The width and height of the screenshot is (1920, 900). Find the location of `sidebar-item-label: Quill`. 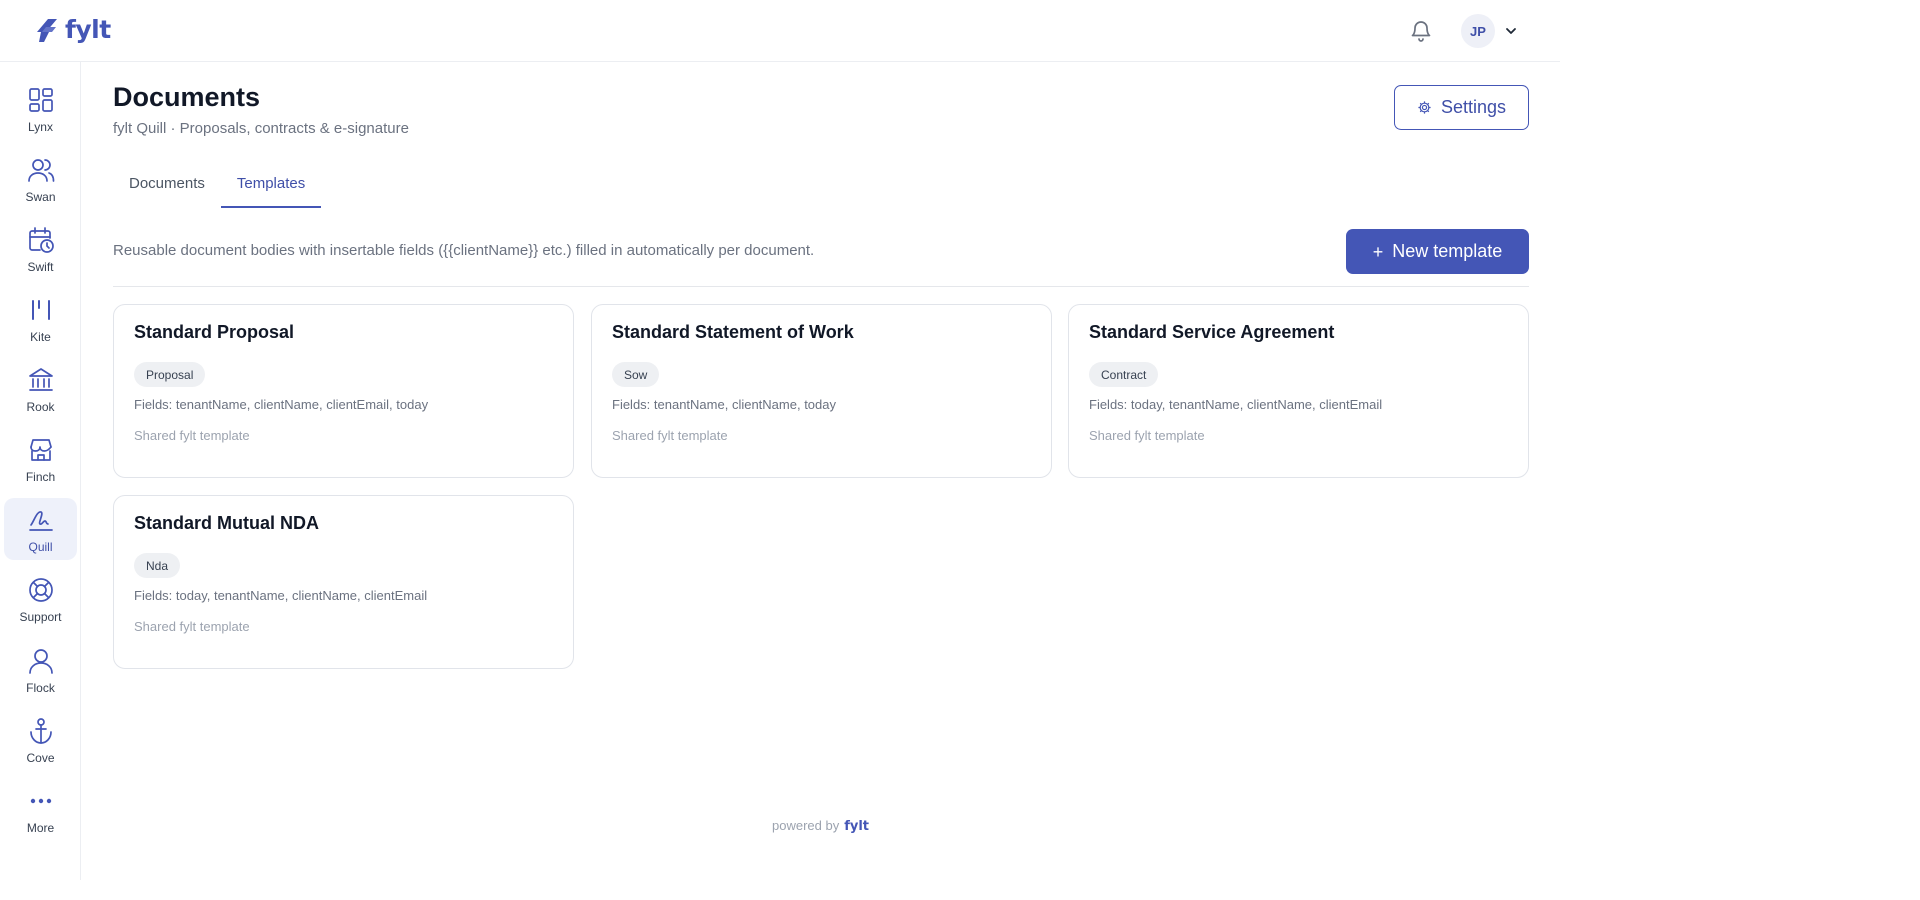

sidebar-item-label: Quill is located at coordinates (40, 547).